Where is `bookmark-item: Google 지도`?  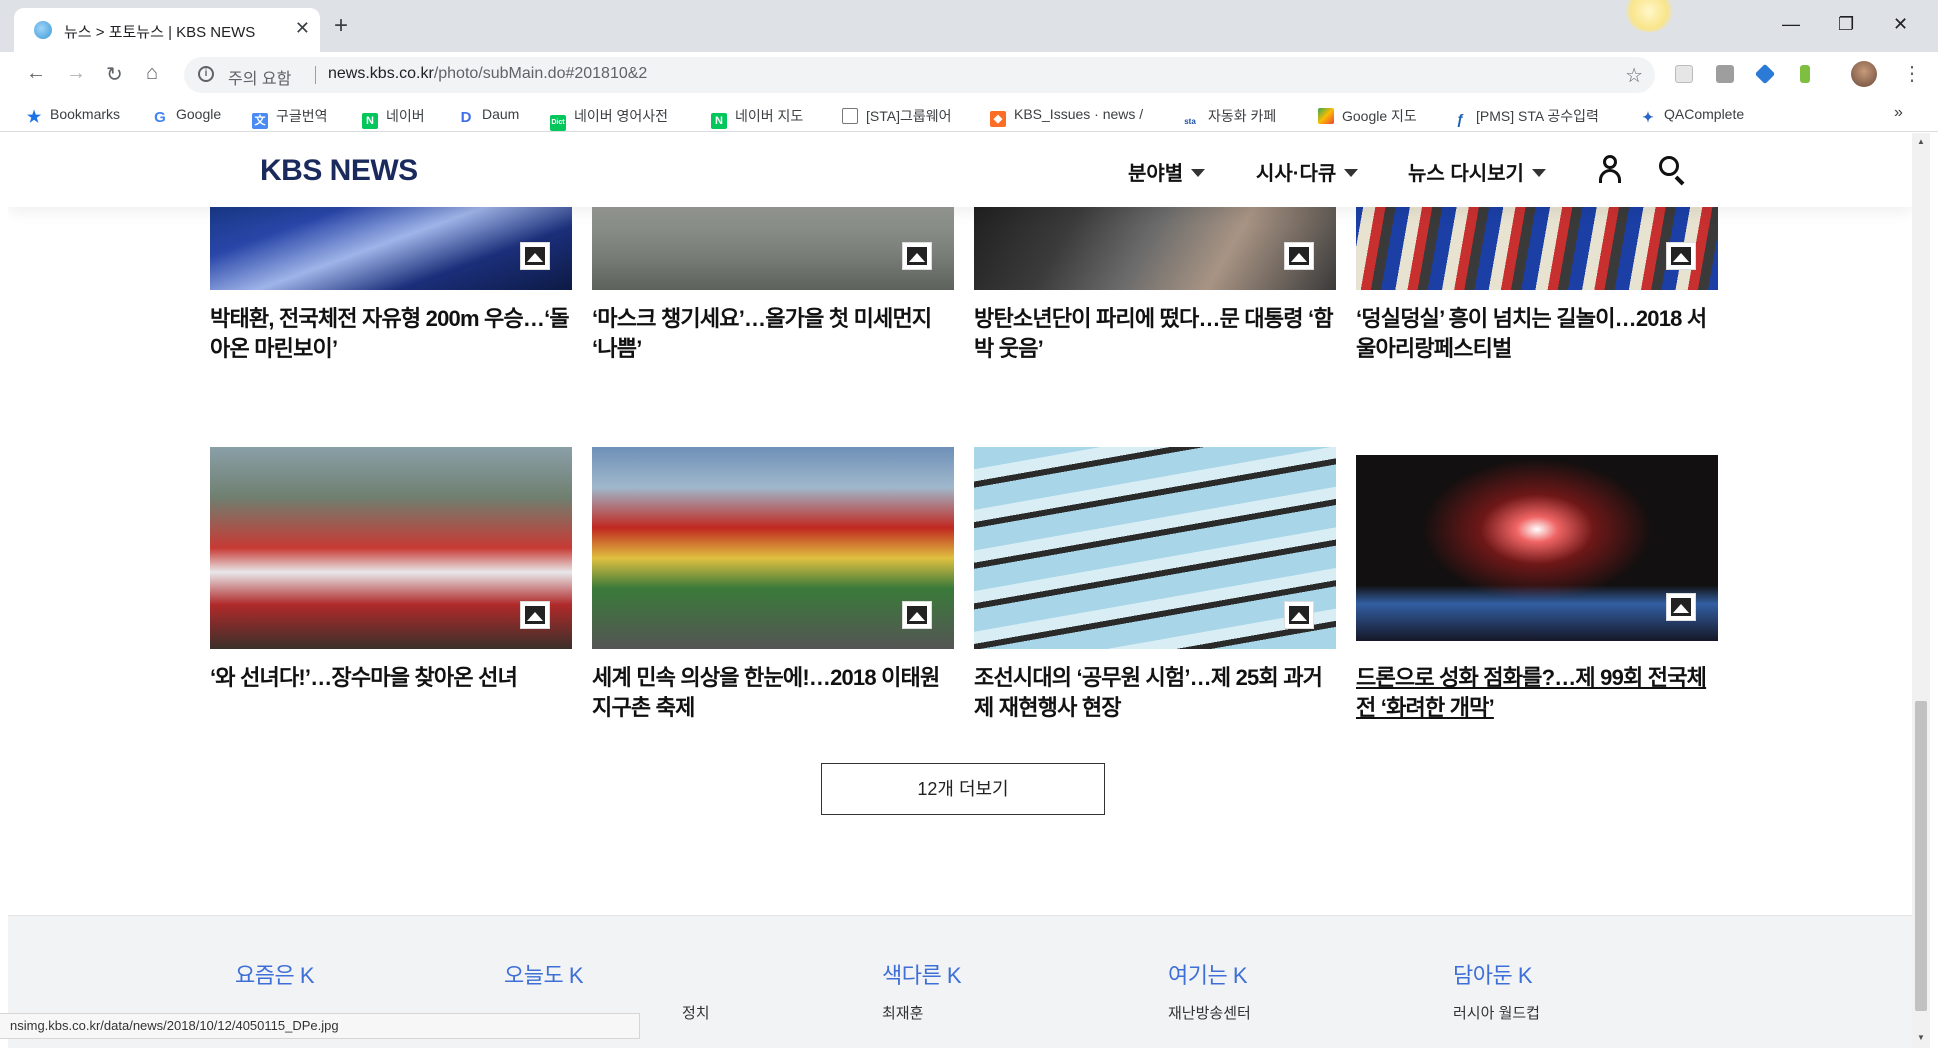
bookmark-item: Google 지도 is located at coordinates (1367, 116).